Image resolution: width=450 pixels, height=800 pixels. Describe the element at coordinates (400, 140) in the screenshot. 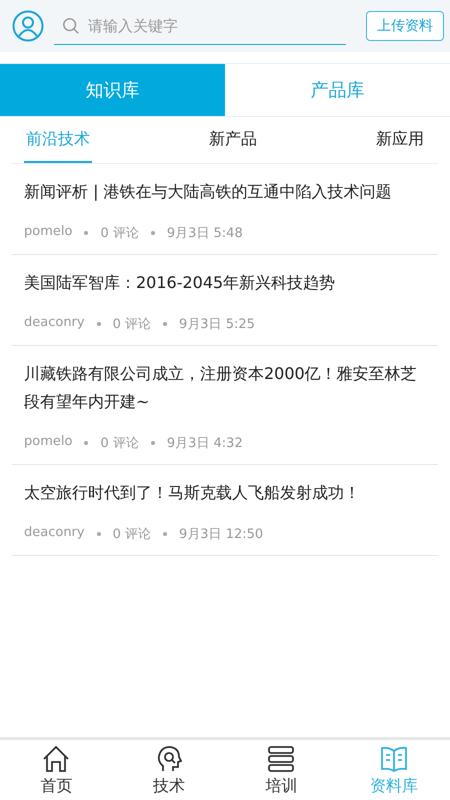

I see `category-tab: 新应用` at that location.